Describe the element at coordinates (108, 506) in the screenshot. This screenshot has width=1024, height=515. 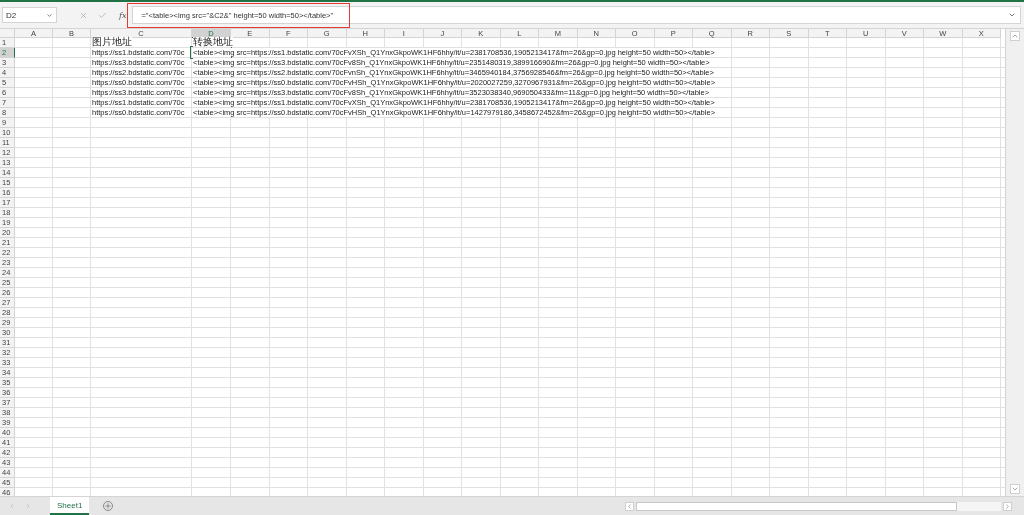
I see `add-sheet-icon` at that location.